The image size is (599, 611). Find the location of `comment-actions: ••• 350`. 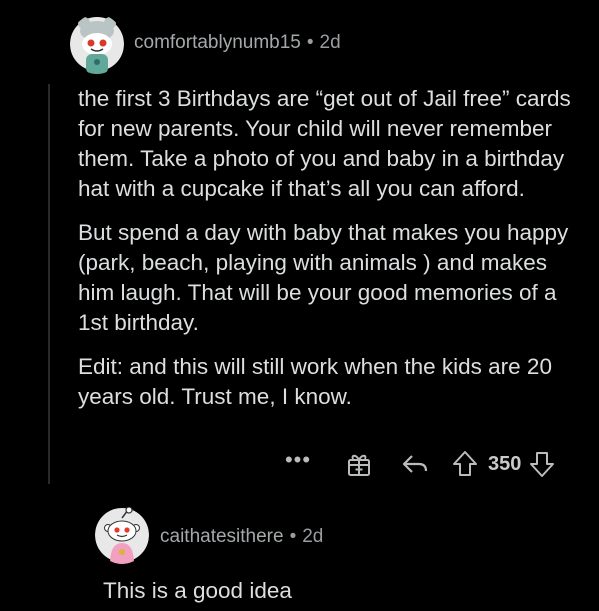

comment-actions: ••• 350 is located at coordinates (418, 464).